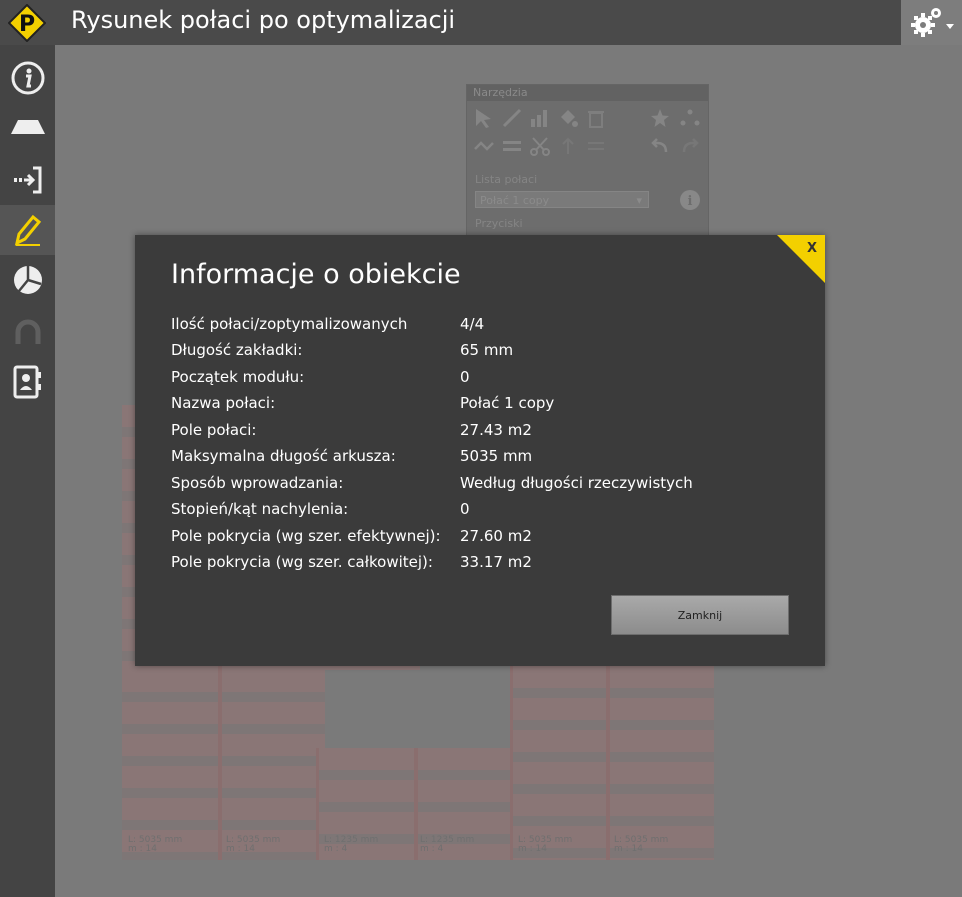 The width and height of the screenshot is (962, 897). I want to click on nodes-icon, so click(690, 118).